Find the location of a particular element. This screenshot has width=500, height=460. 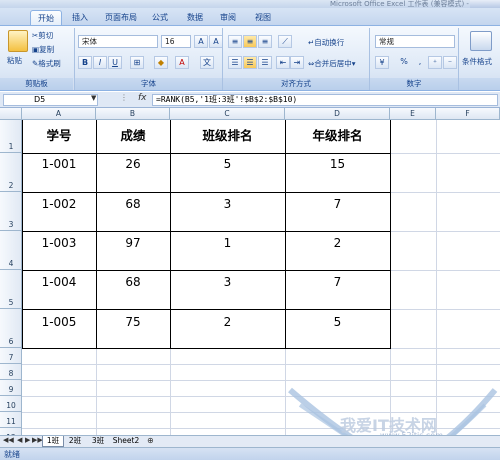

percent-button: % is located at coordinates (404, 62).